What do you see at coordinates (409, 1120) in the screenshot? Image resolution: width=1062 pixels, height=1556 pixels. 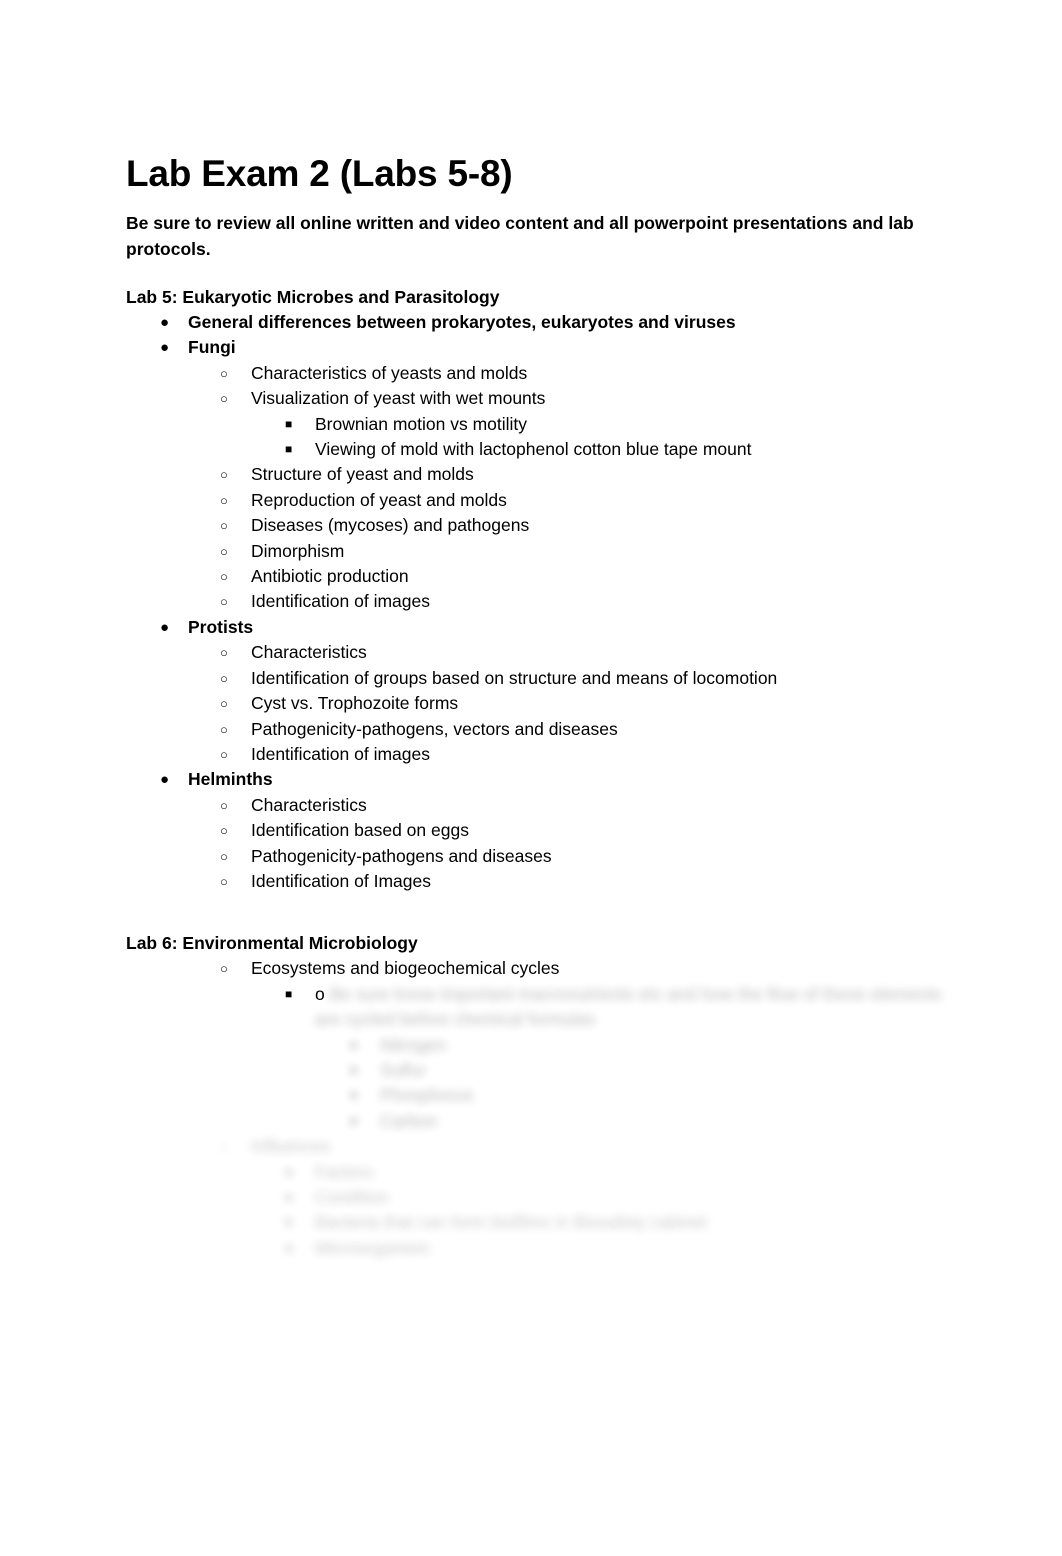 I see `redacted-text: Carbon` at bounding box center [409, 1120].